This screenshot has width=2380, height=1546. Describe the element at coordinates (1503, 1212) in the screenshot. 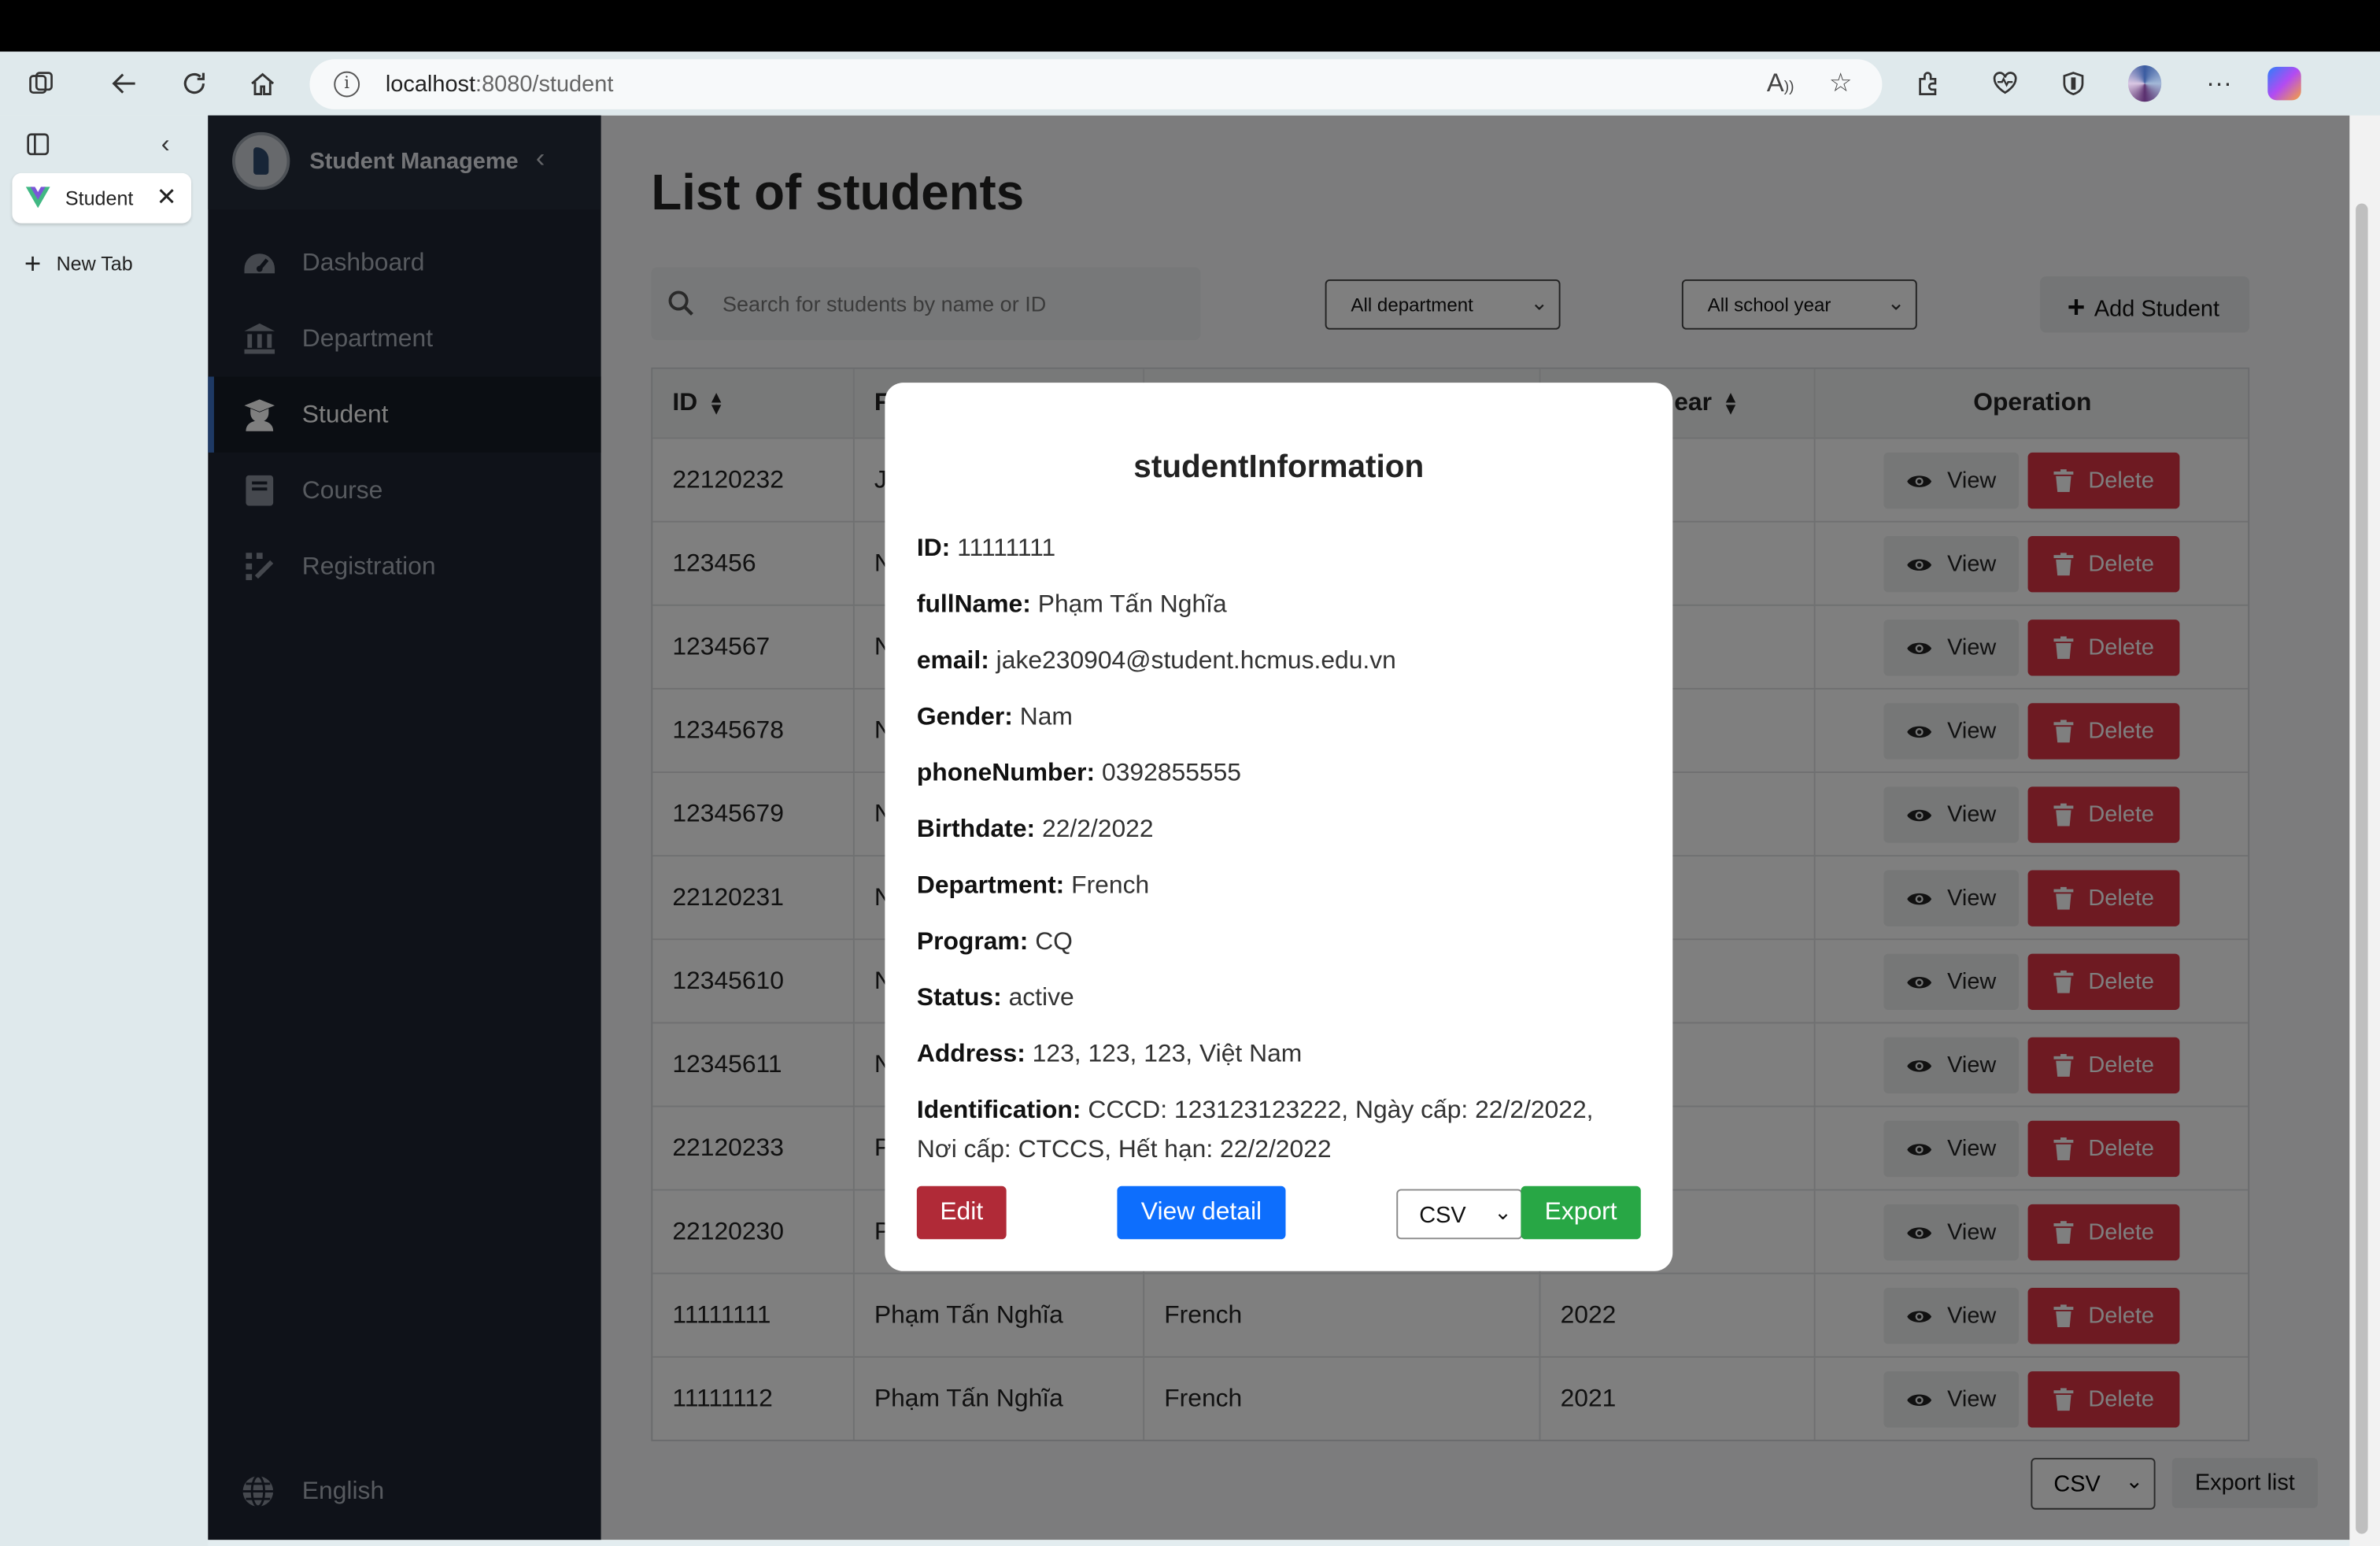

I see `chevron-down-icon: ⌄` at that location.